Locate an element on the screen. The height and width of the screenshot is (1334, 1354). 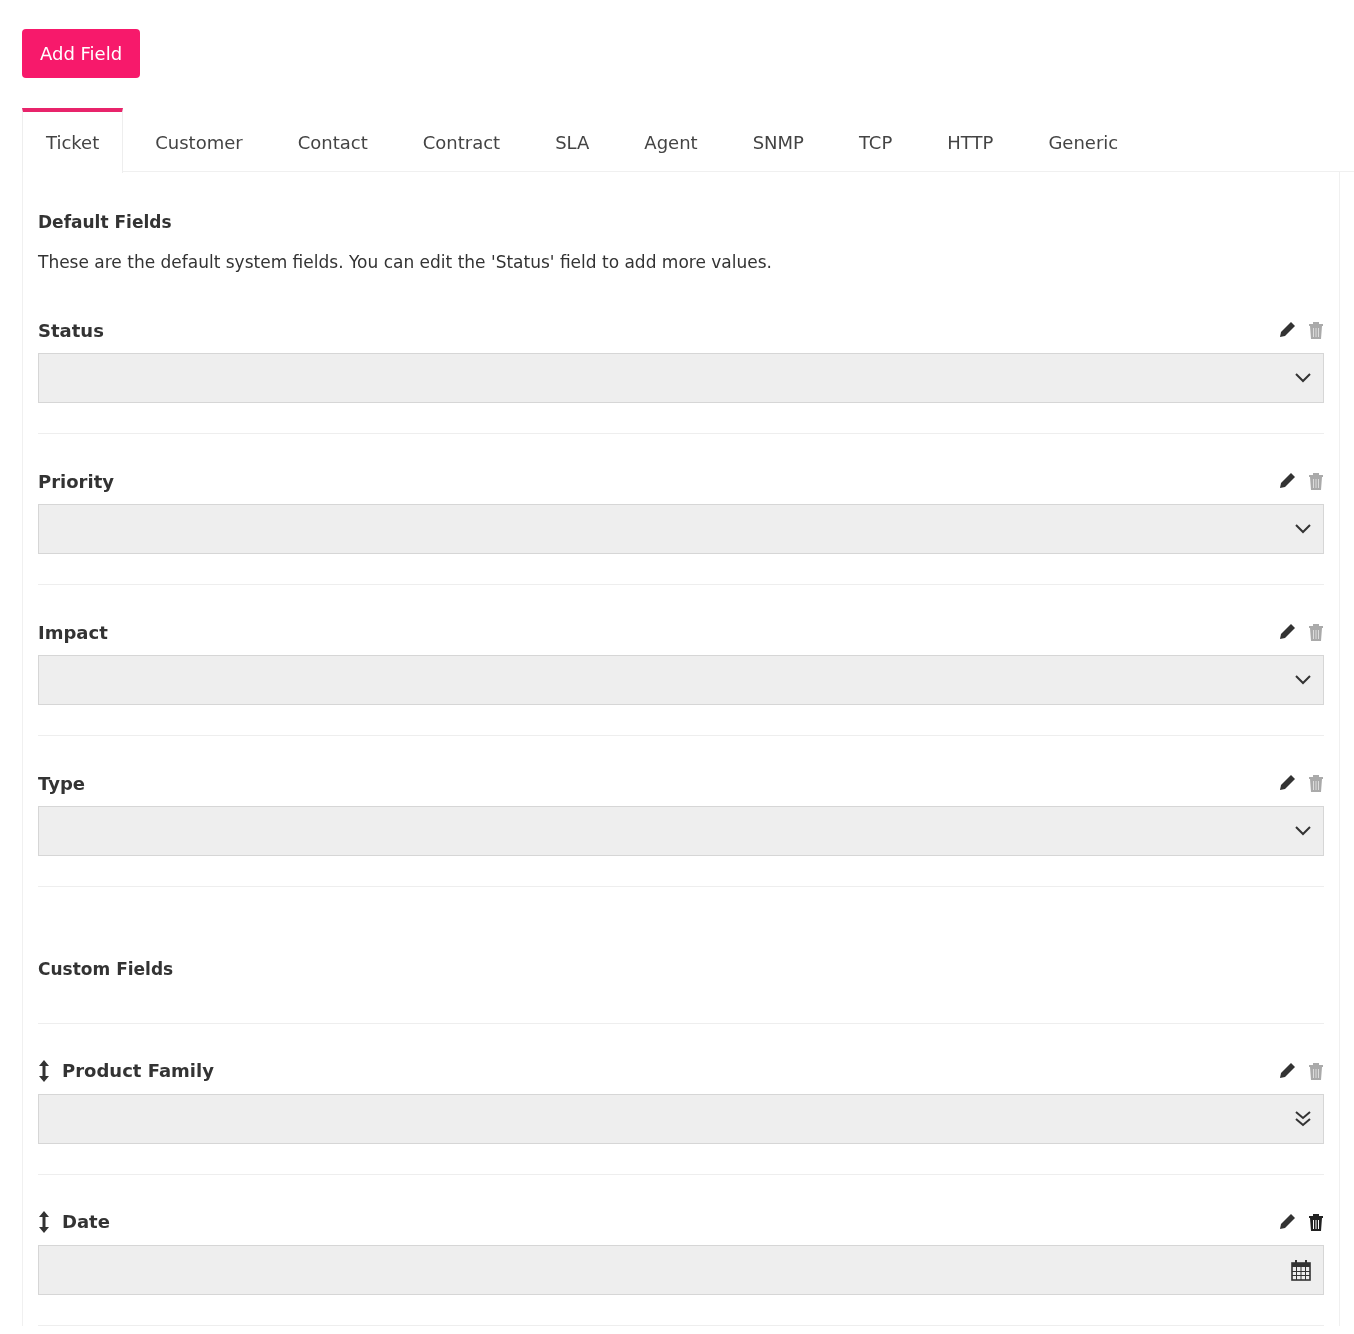
tab: Contract is located at coordinates (461, 140).